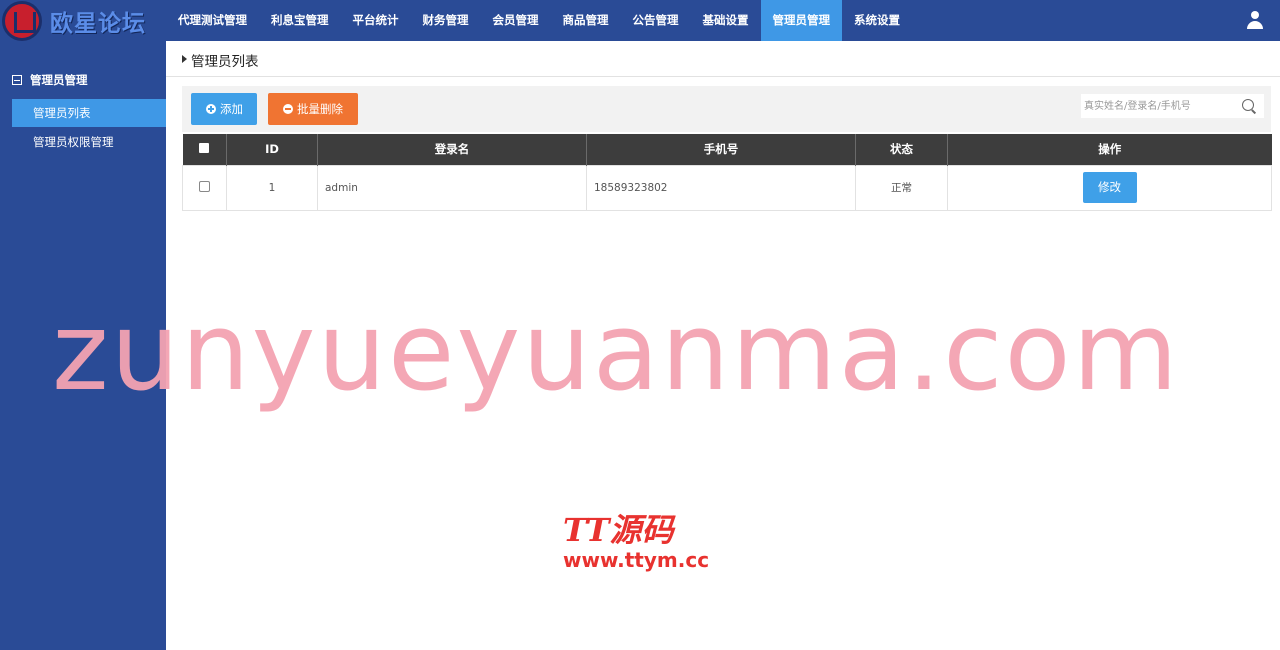 This screenshot has height=650, width=1280. I want to click on logo: 欧星论坛, so click(83, 20).